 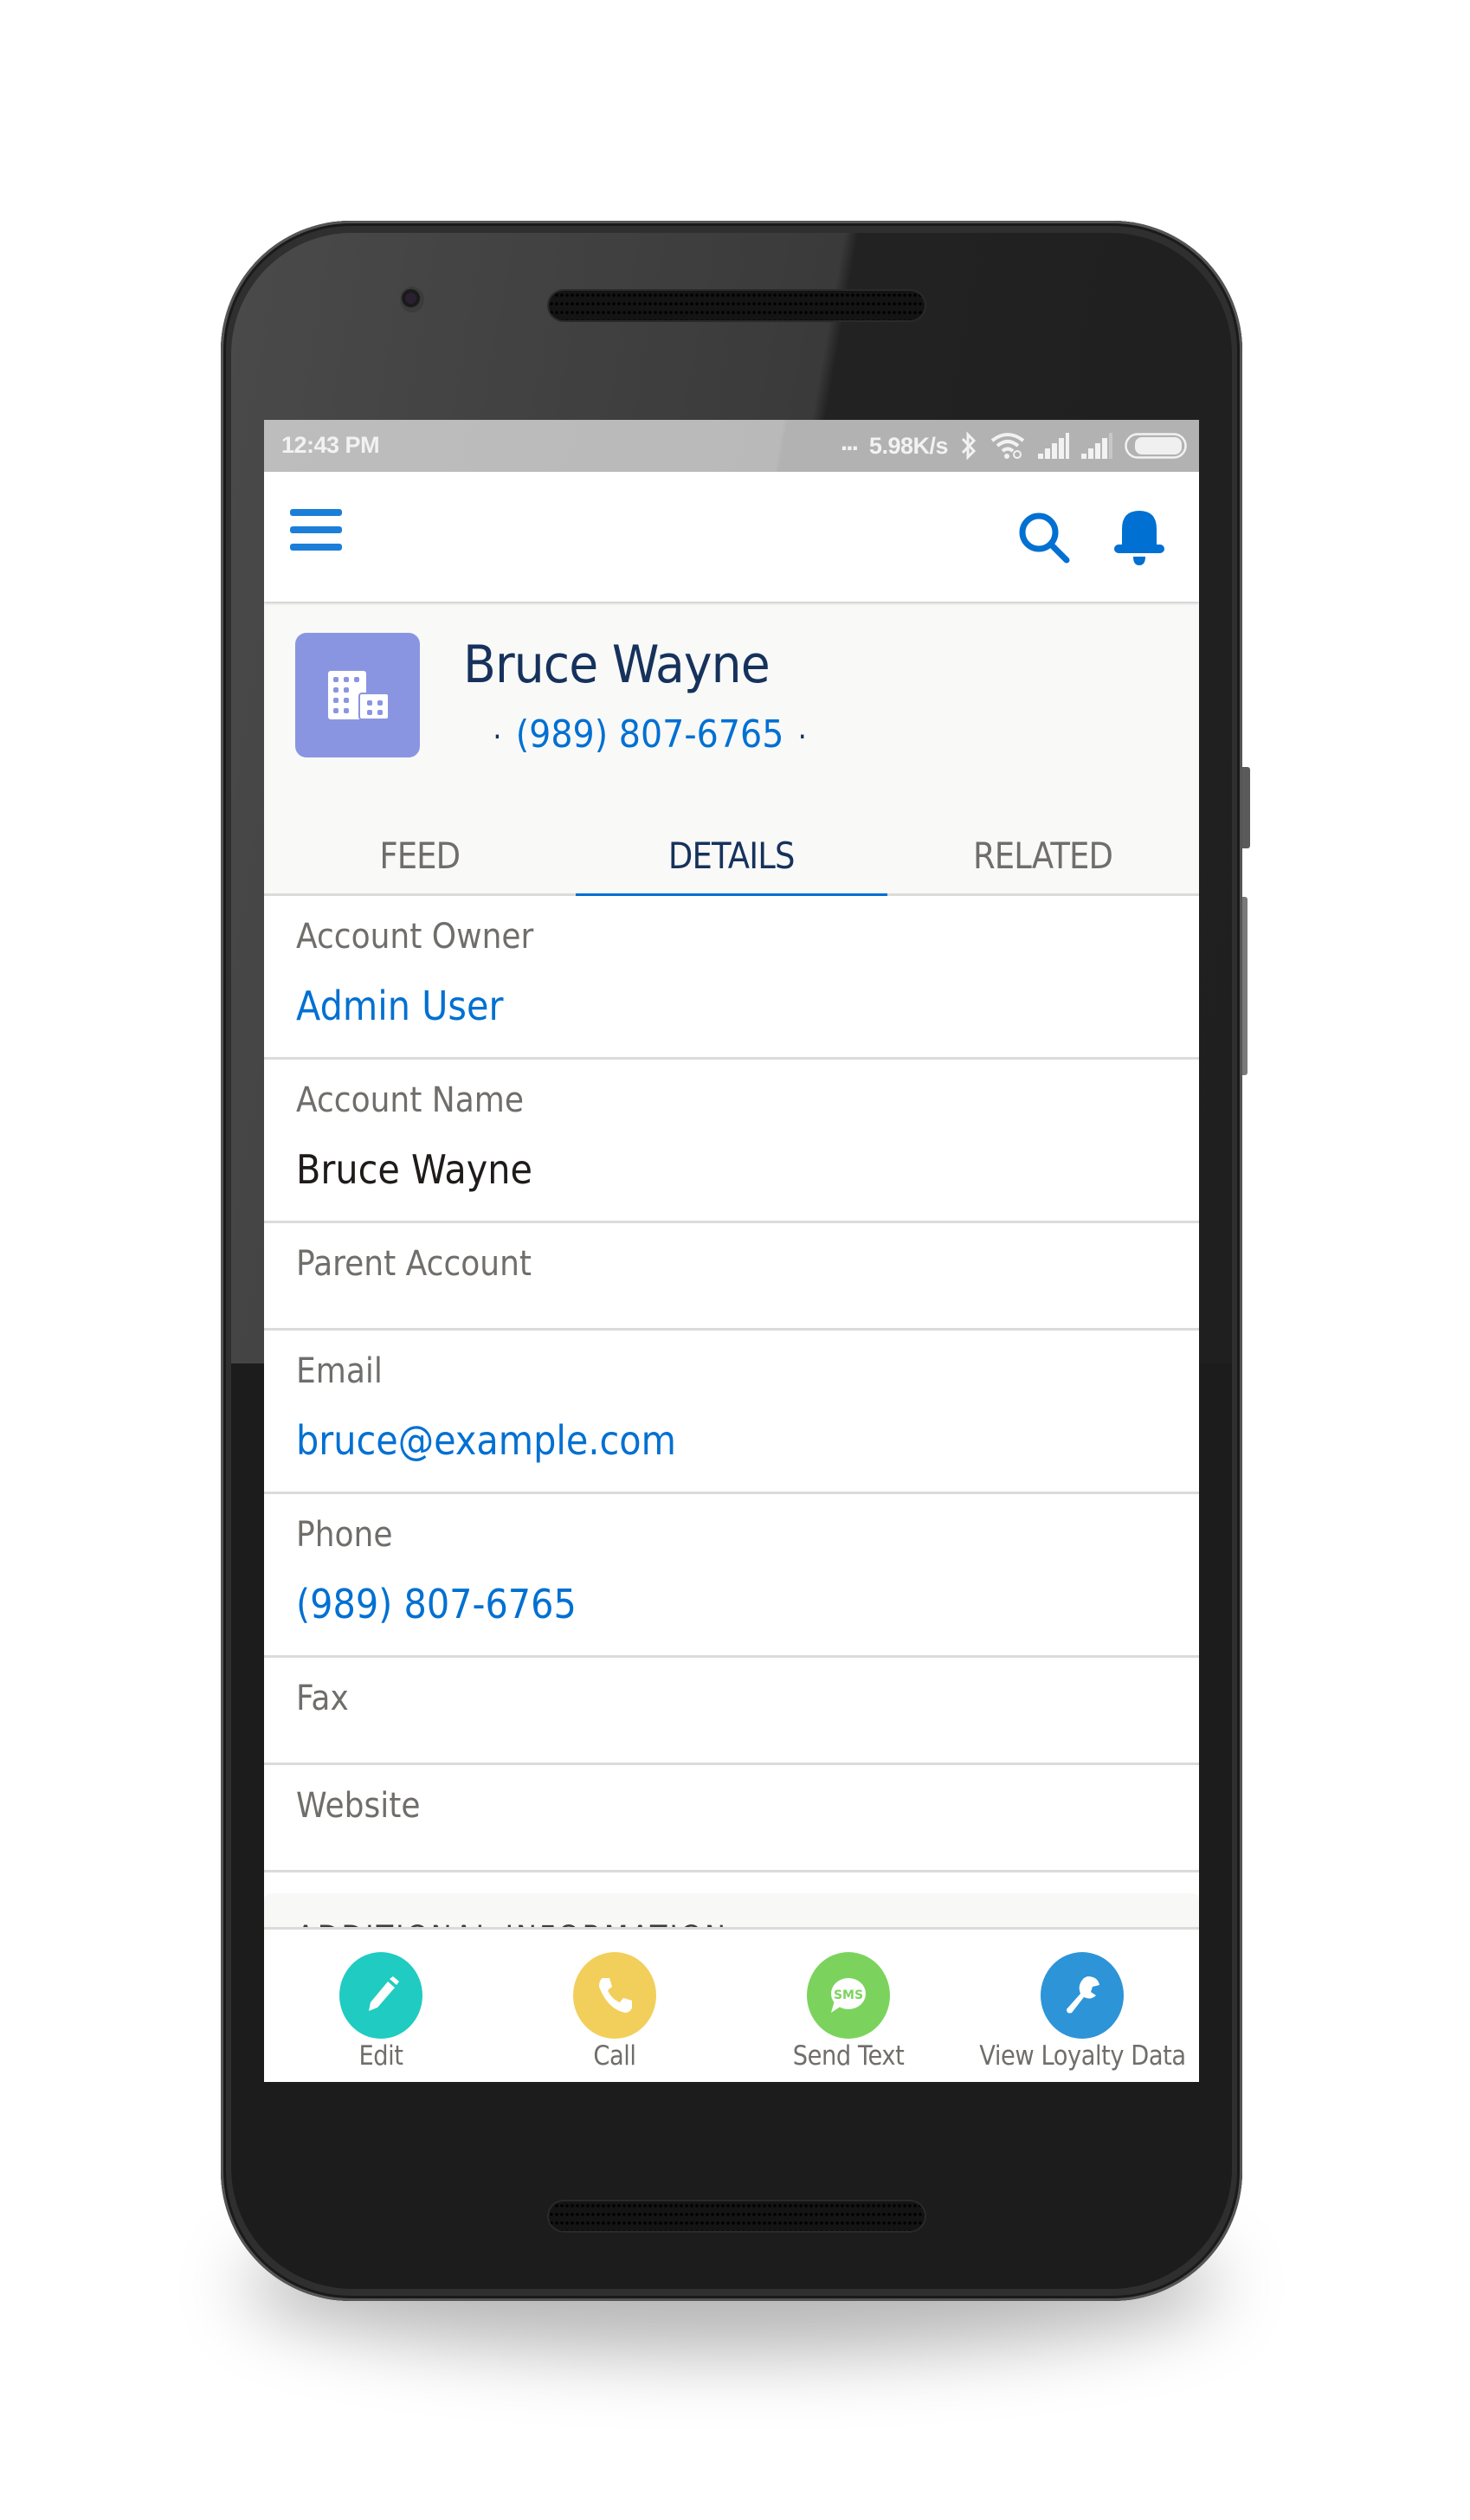 What do you see at coordinates (732, 1141) in the screenshot?
I see `field-account-name: Account Name Bruce Wayne` at bounding box center [732, 1141].